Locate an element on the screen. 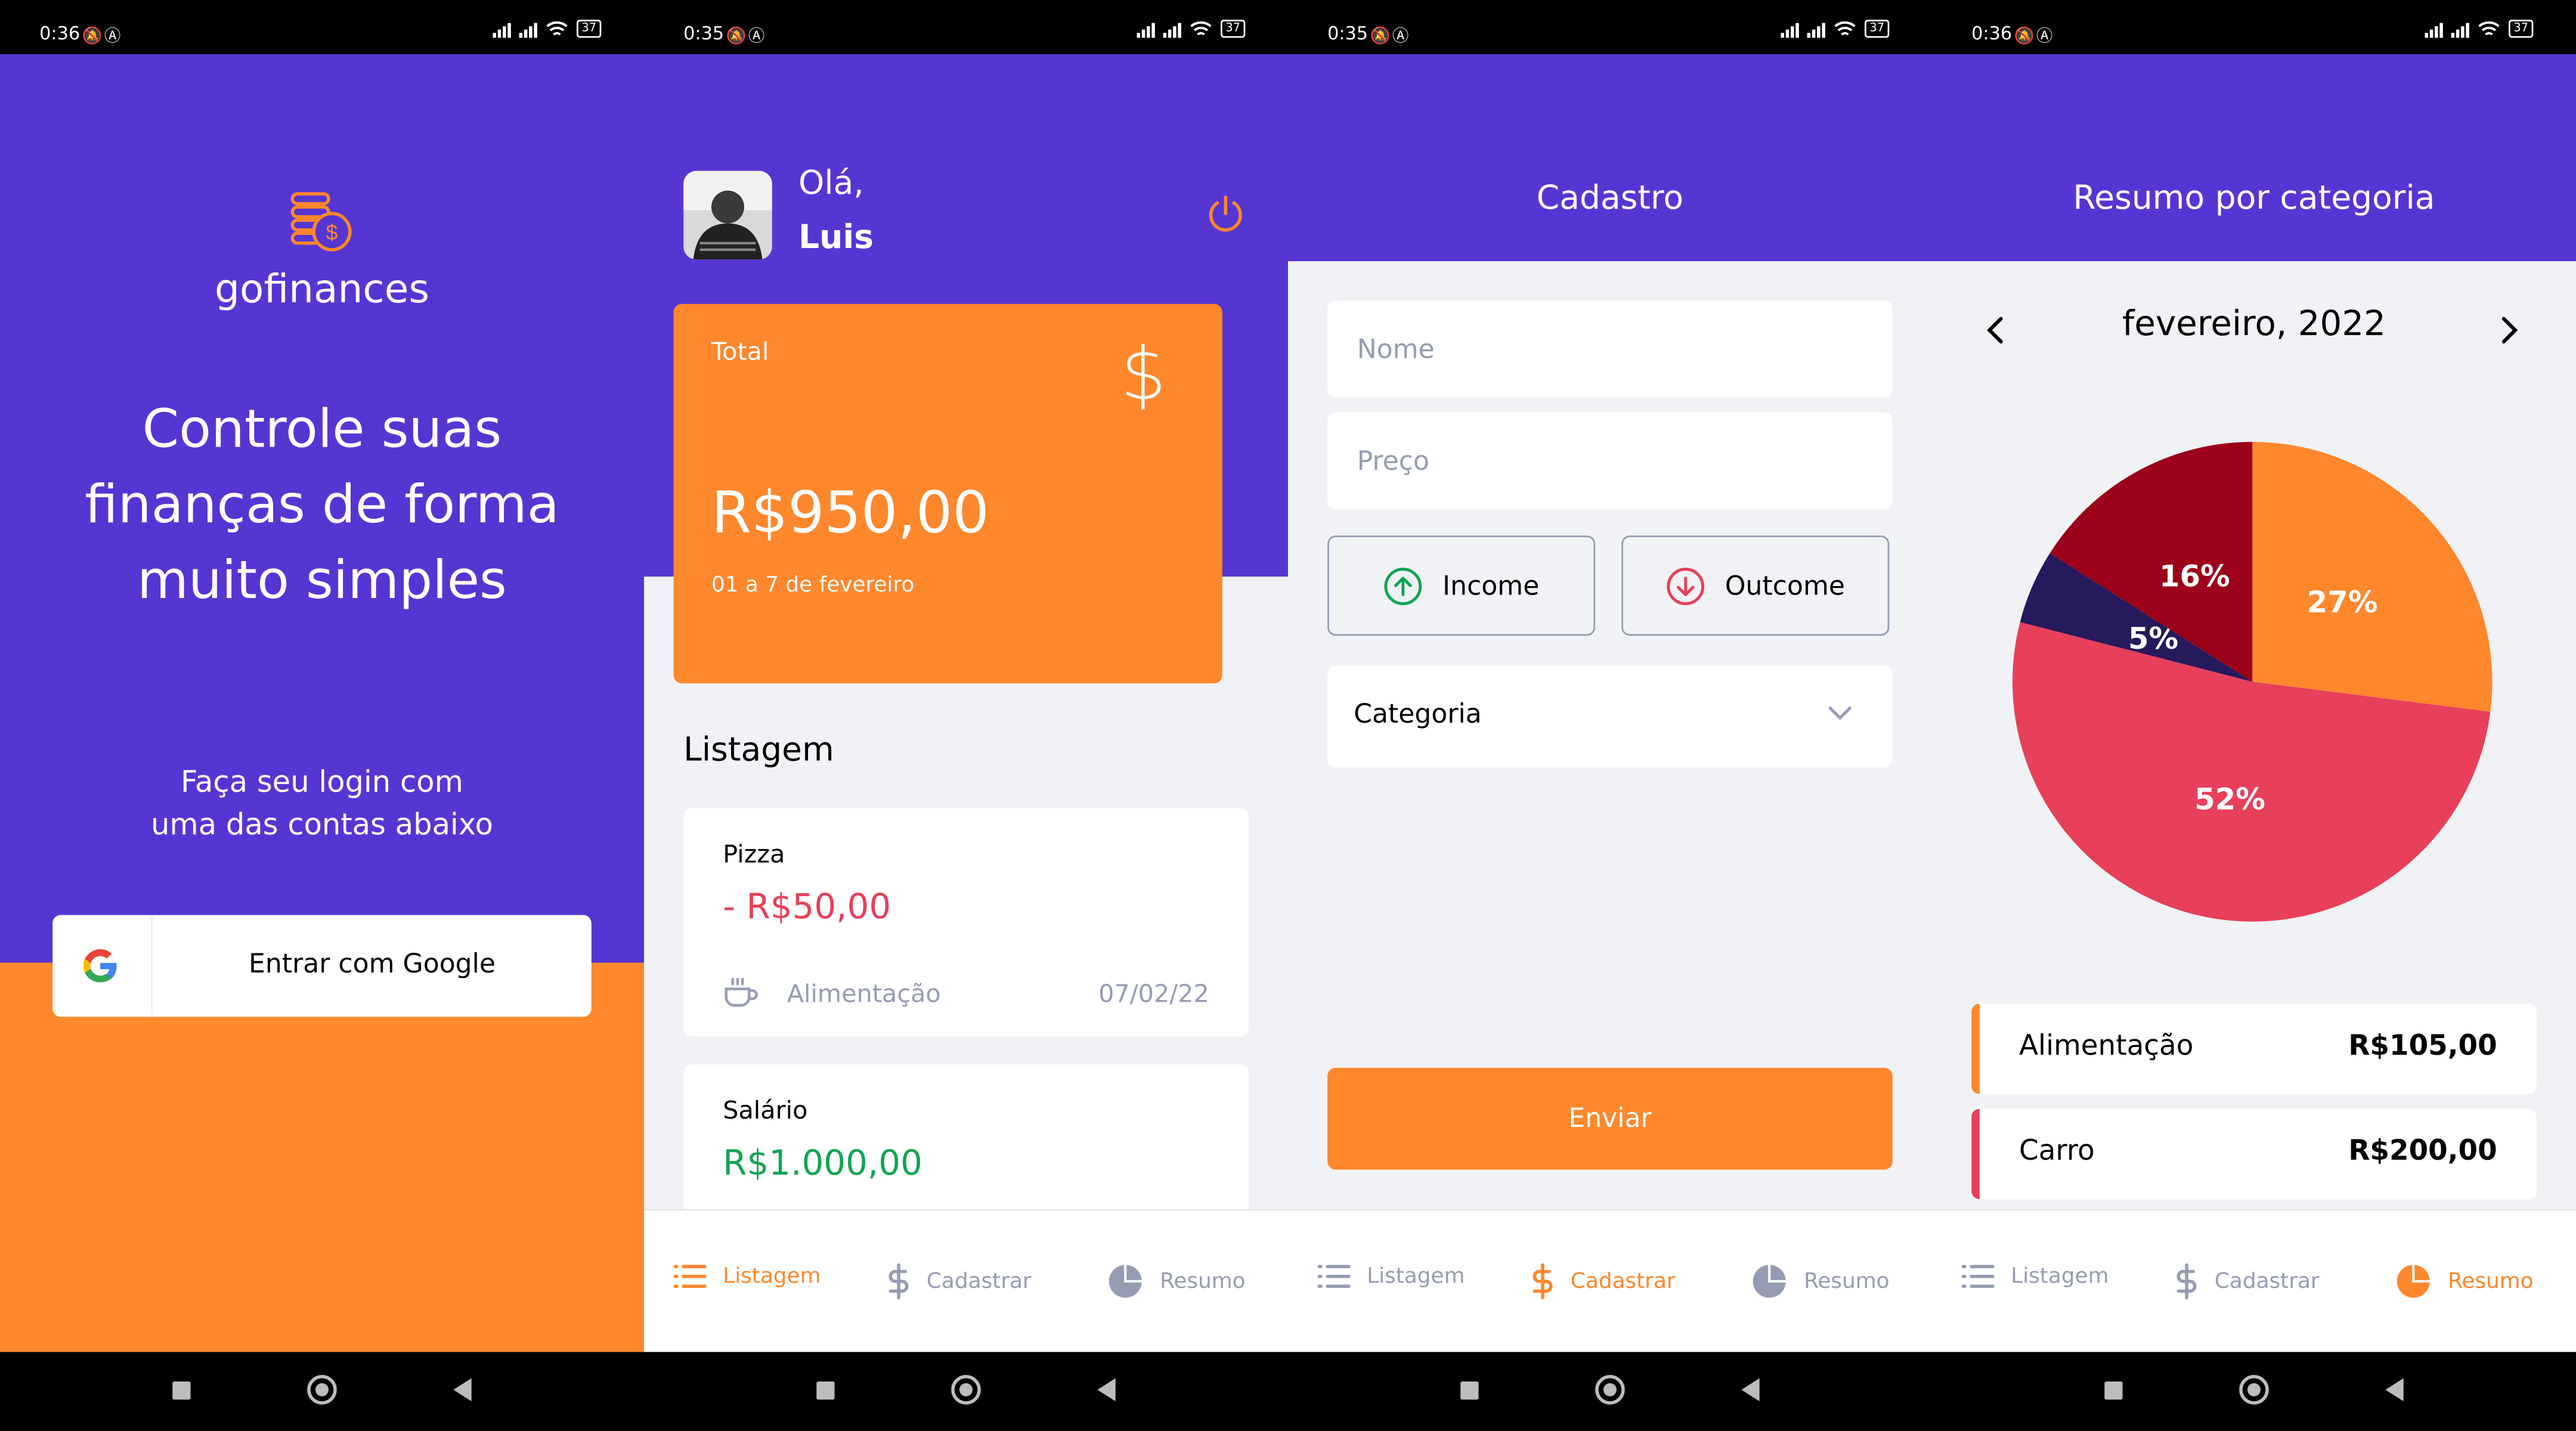 Image resolution: width=2576 pixels, height=1431 pixels. notification-icons: 🔕Ⓐ is located at coordinates (103, 37).